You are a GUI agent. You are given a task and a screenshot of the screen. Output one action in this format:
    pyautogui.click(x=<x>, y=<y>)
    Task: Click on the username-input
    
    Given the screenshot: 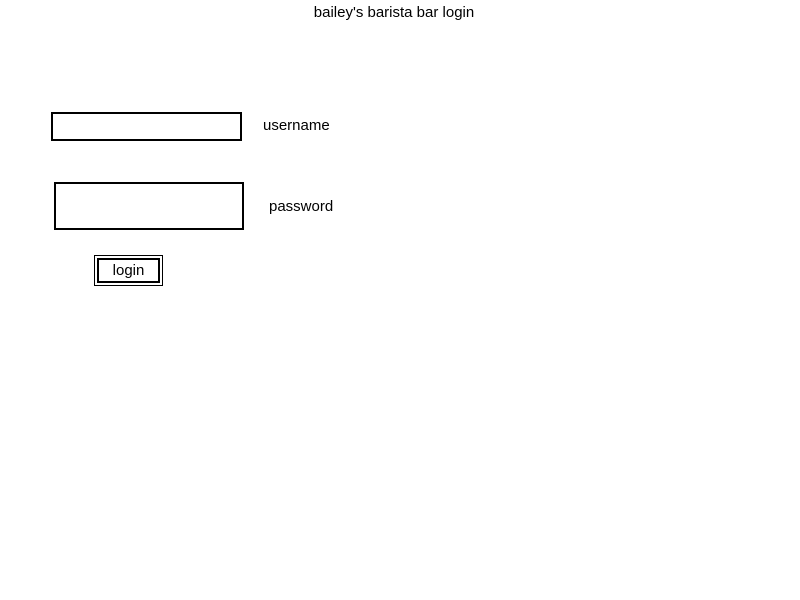 What is the action you would take?
    pyautogui.click(x=146, y=126)
    